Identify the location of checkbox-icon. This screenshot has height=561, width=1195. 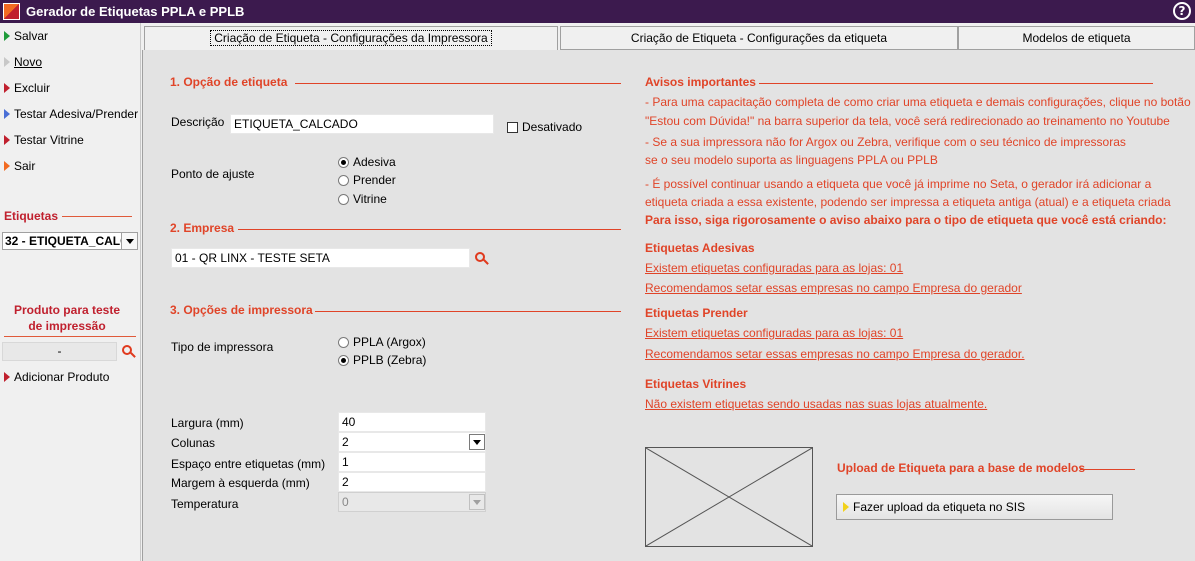
(512, 127).